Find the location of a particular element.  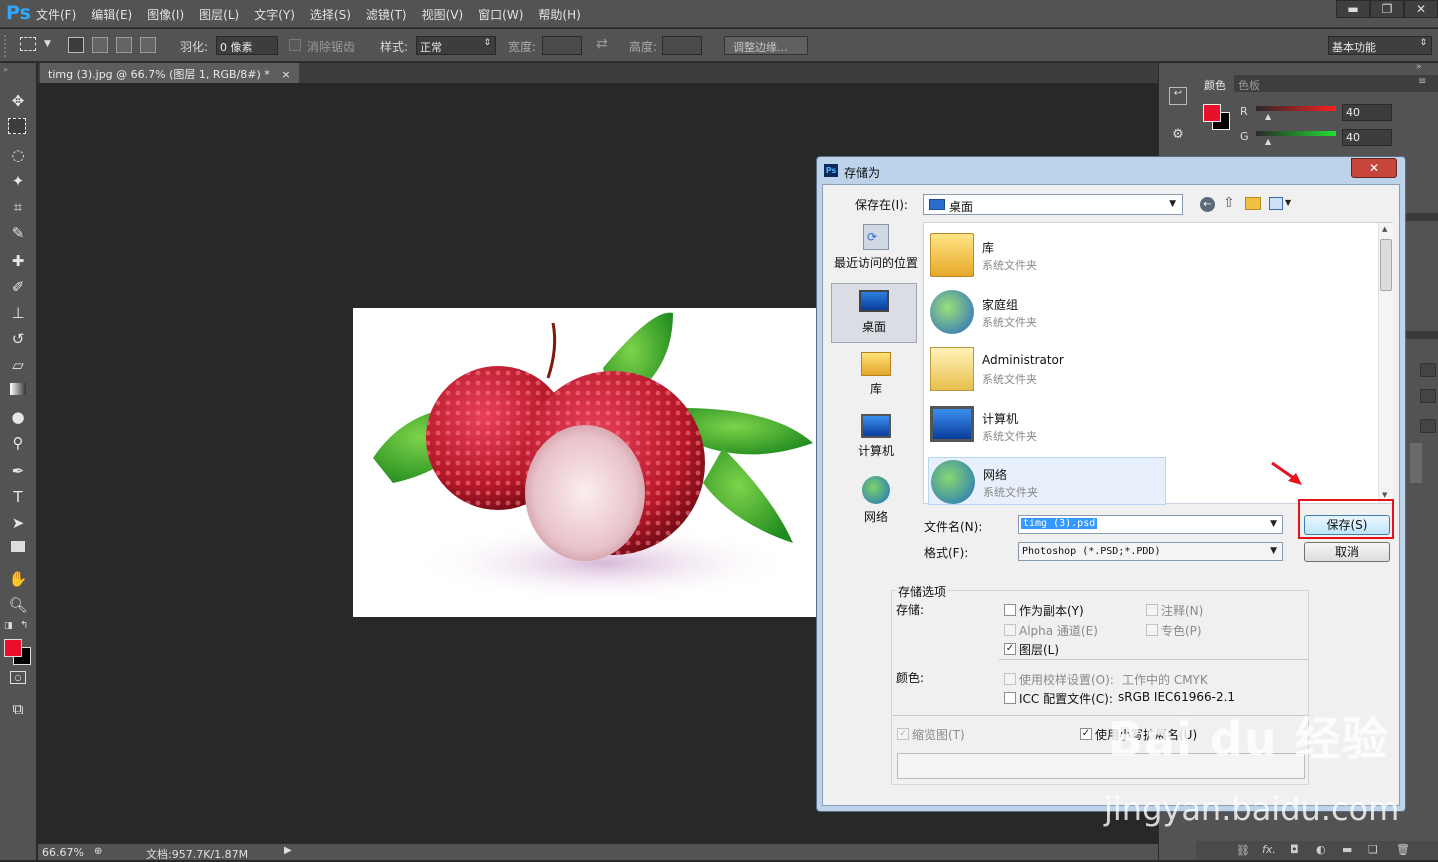

folder-icon: ▬ is located at coordinates (1347, 849).